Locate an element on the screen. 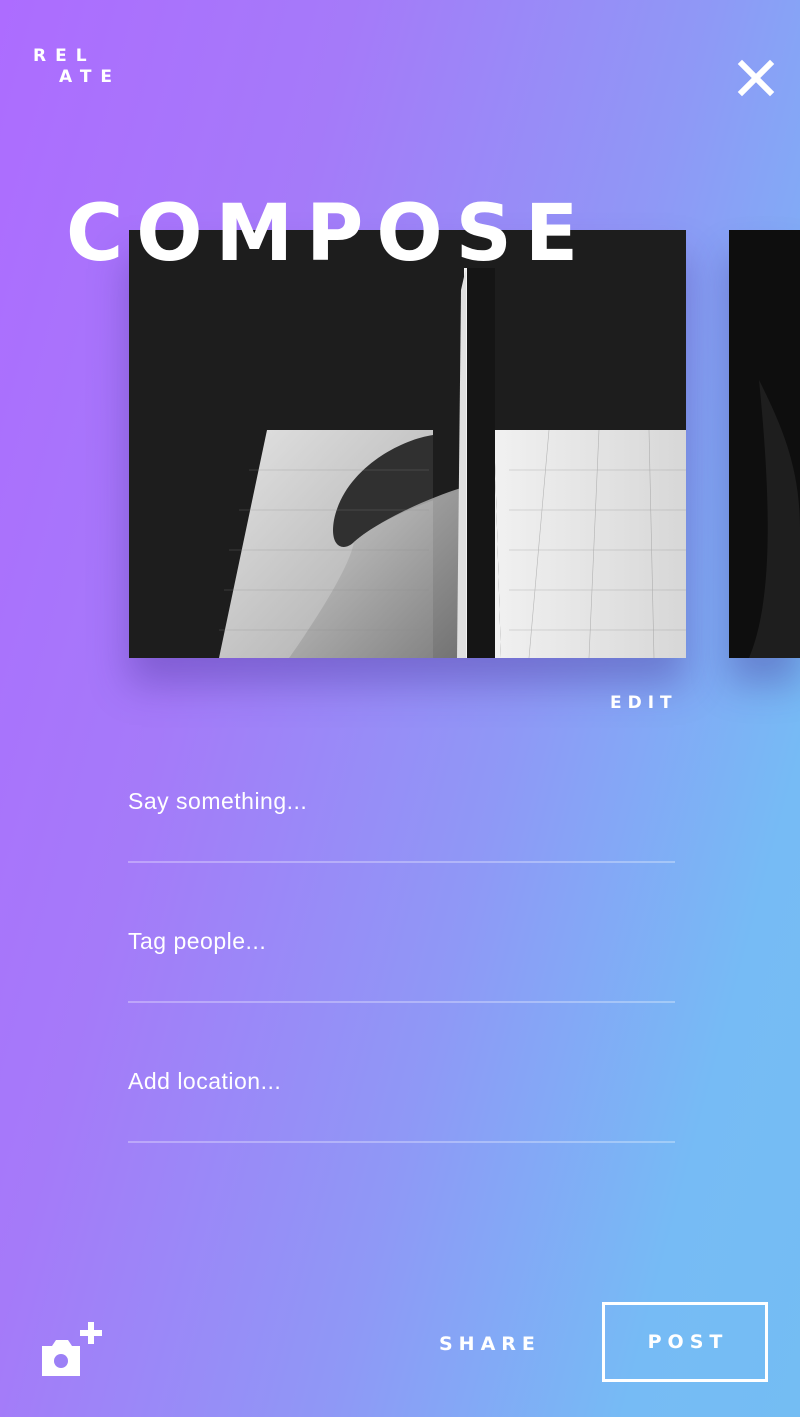  location-field is located at coordinates (401, 1097).